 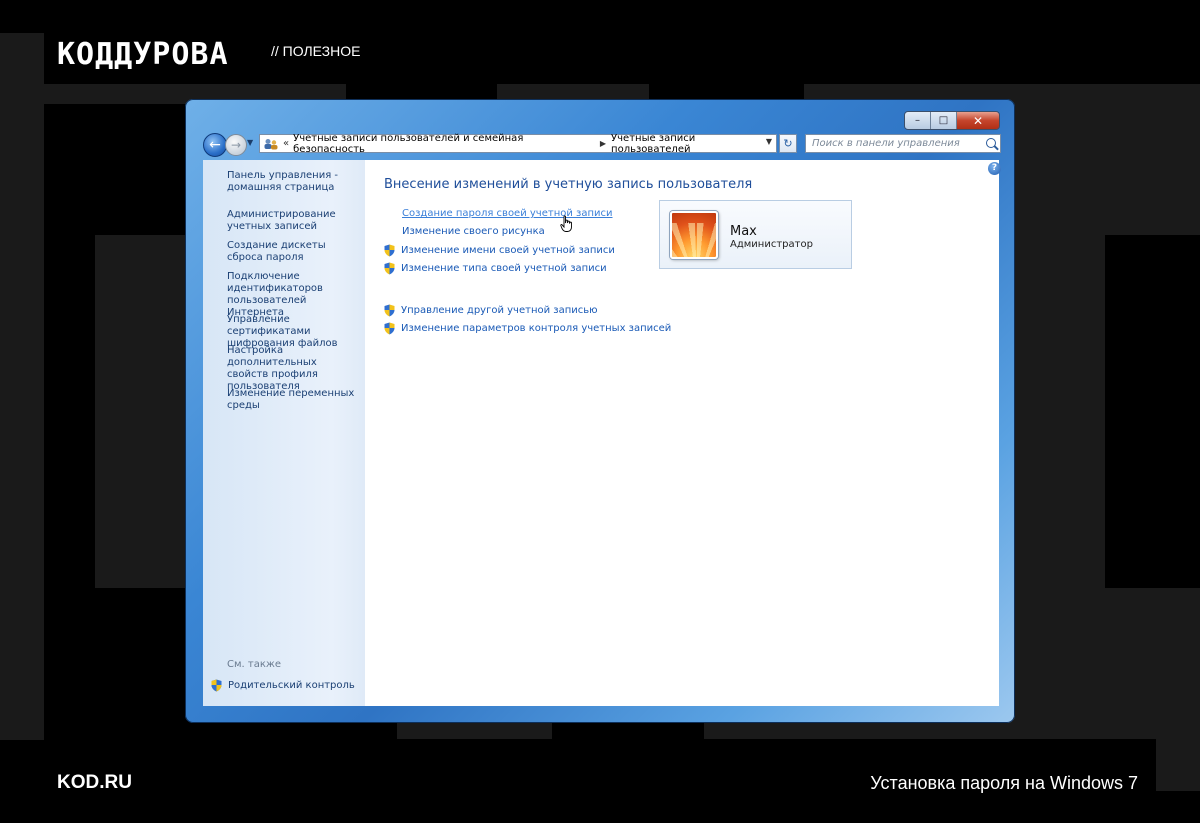 What do you see at coordinates (508, 250) in the screenshot?
I see `task-change-account-name-label: Изменение имени своей учетной записи` at bounding box center [508, 250].